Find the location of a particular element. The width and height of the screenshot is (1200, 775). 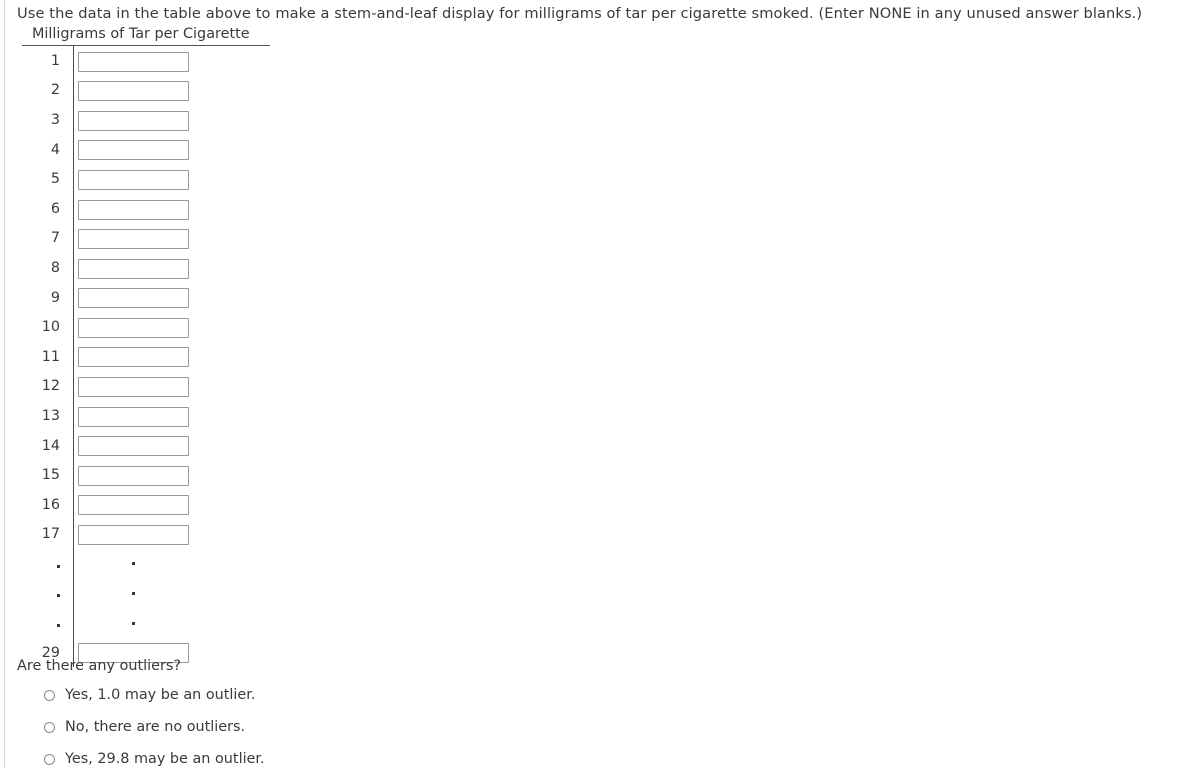

table-row: 16 is located at coordinates (147, 505).